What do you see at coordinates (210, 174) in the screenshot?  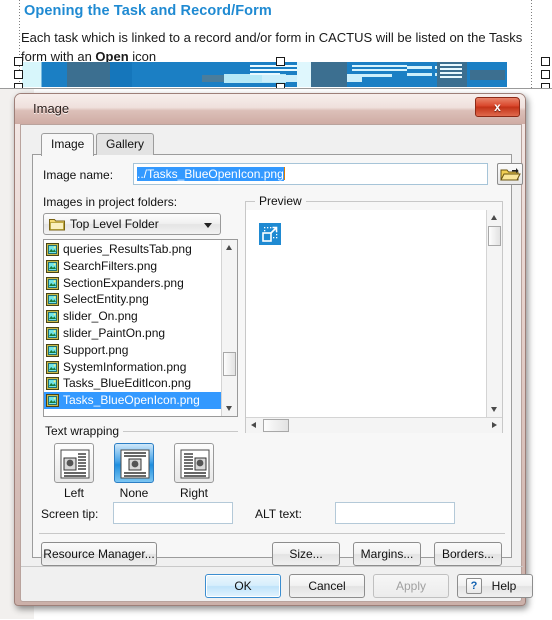 I see `image-name-value: ../Tasks_BlueOpenIcon.png` at bounding box center [210, 174].